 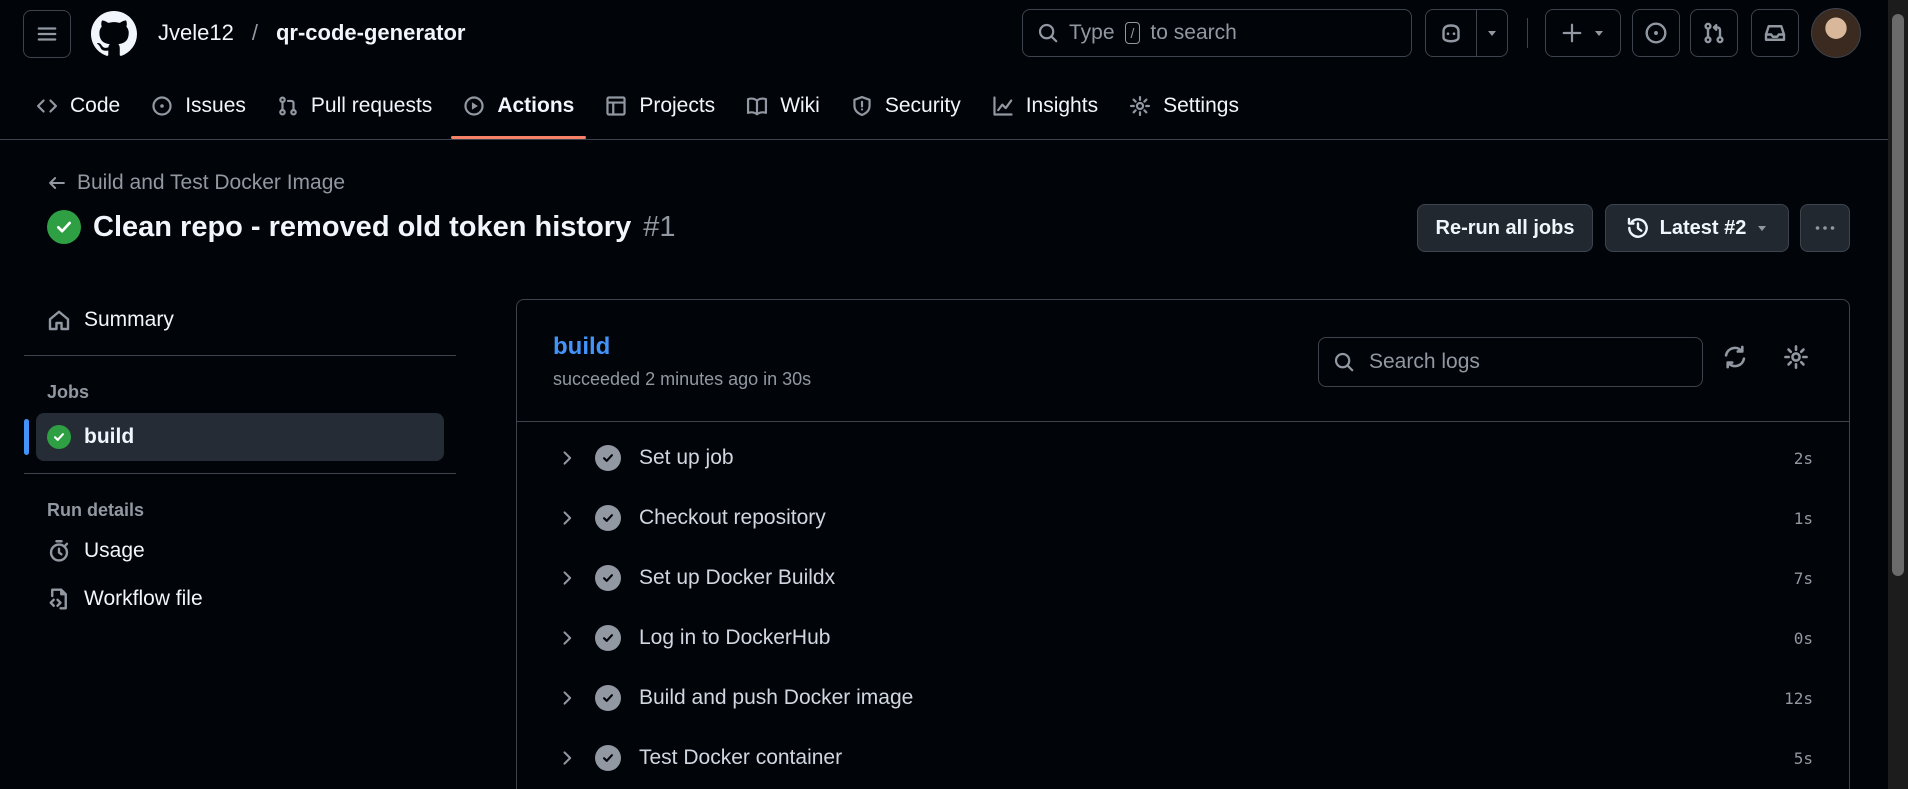 I want to click on attempt-selector-button: Latest #2, so click(x=1697, y=228).